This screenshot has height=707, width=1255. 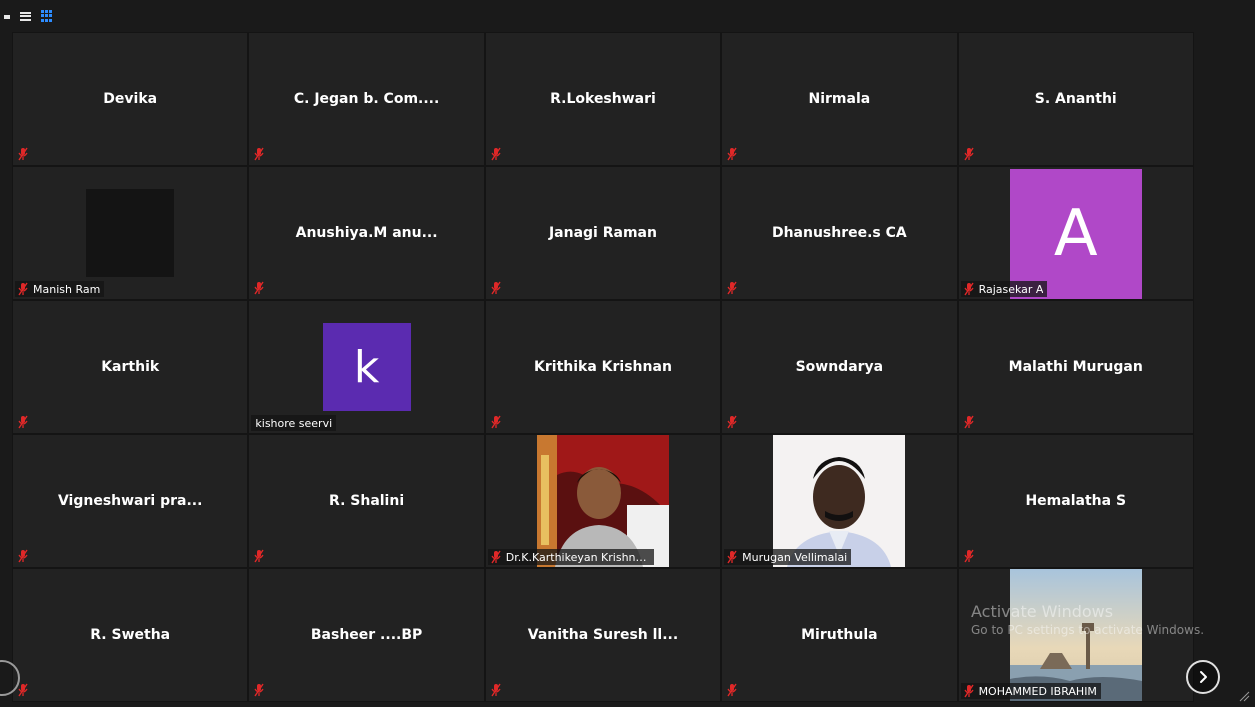 I want to click on gallery-view-icon, so click(x=47, y=16).